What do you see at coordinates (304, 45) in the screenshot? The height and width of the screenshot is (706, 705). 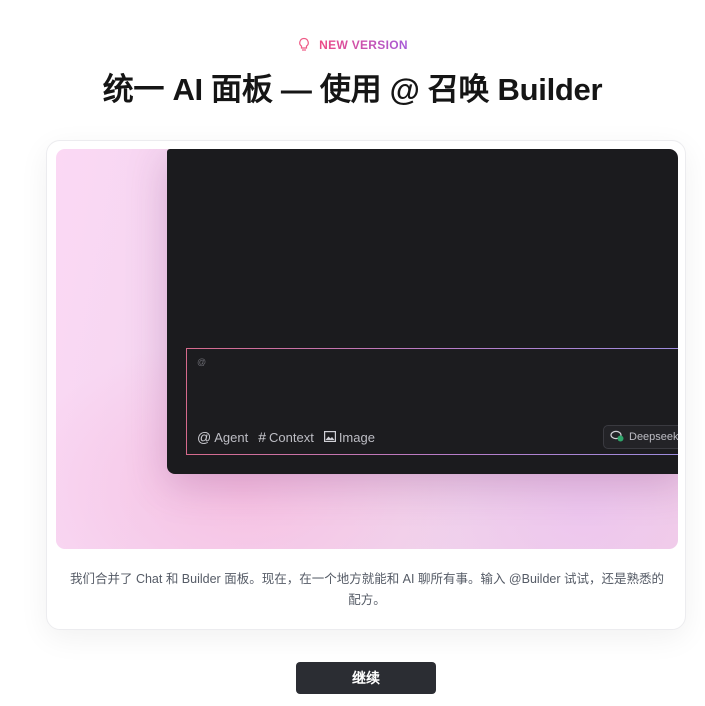 I see `lightbulb-icon` at bounding box center [304, 45].